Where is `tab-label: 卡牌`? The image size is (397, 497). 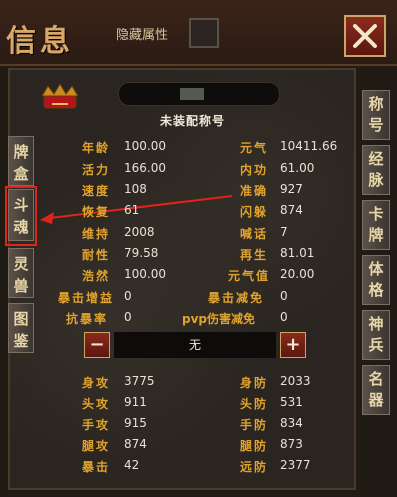
tab-label: 卡牌 is located at coordinates (376, 224).